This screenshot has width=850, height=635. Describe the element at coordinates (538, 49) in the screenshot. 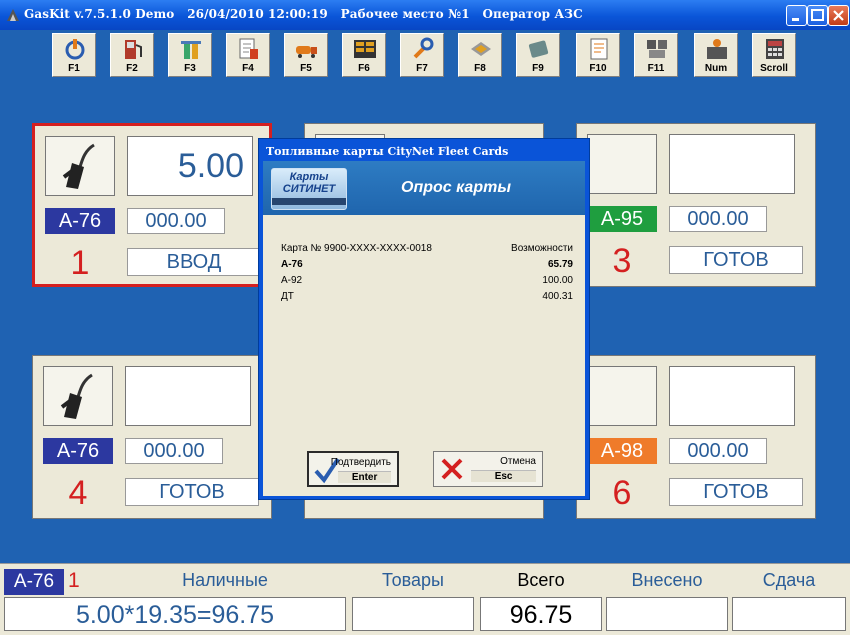

I see `card-icon` at that location.